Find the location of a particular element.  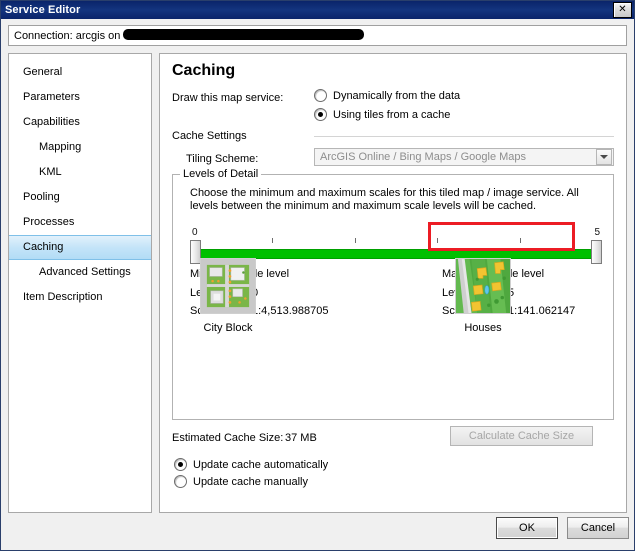

draw-map-service-label: Draw this map service: is located at coordinates (228, 98).